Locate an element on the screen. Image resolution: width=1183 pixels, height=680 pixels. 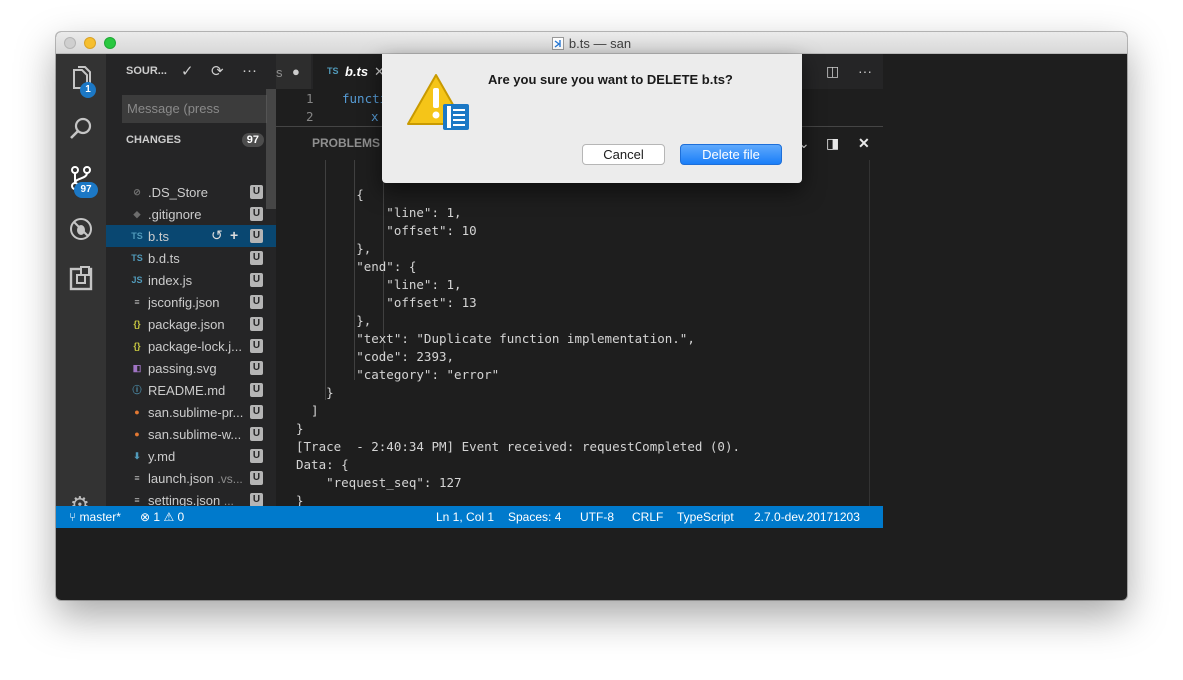
search-icon is located at coordinates (81, 129).